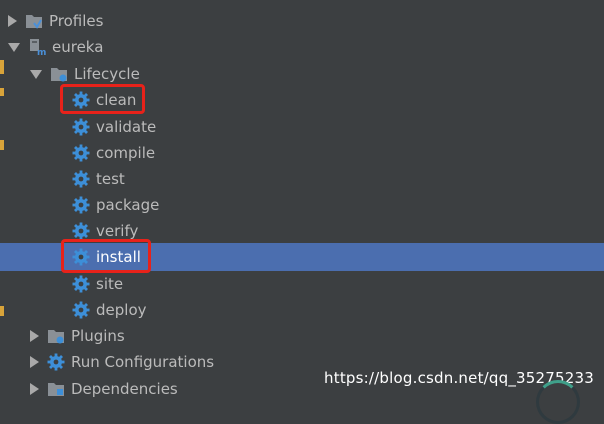  Describe the element at coordinates (121, 310) in the screenshot. I see `goal-label: deploy` at that location.